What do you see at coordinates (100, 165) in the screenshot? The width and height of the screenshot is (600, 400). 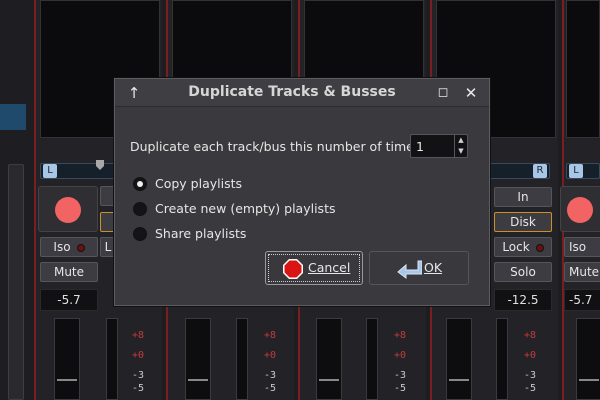 I see `pan-position-marker` at bounding box center [100, 165].